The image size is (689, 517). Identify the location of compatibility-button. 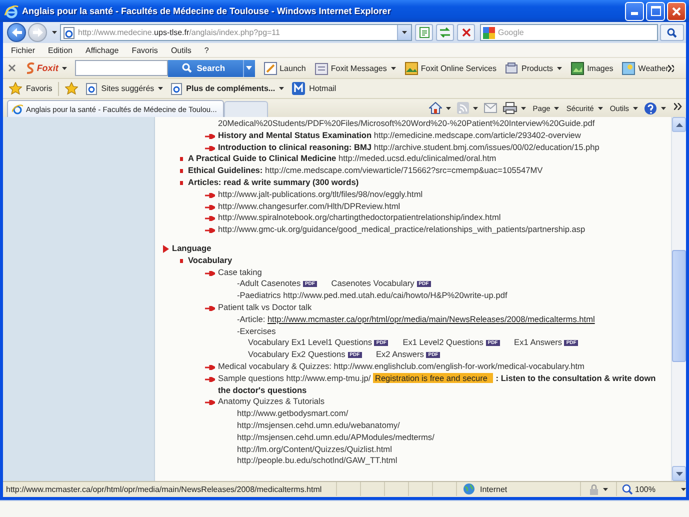
(424, 32).